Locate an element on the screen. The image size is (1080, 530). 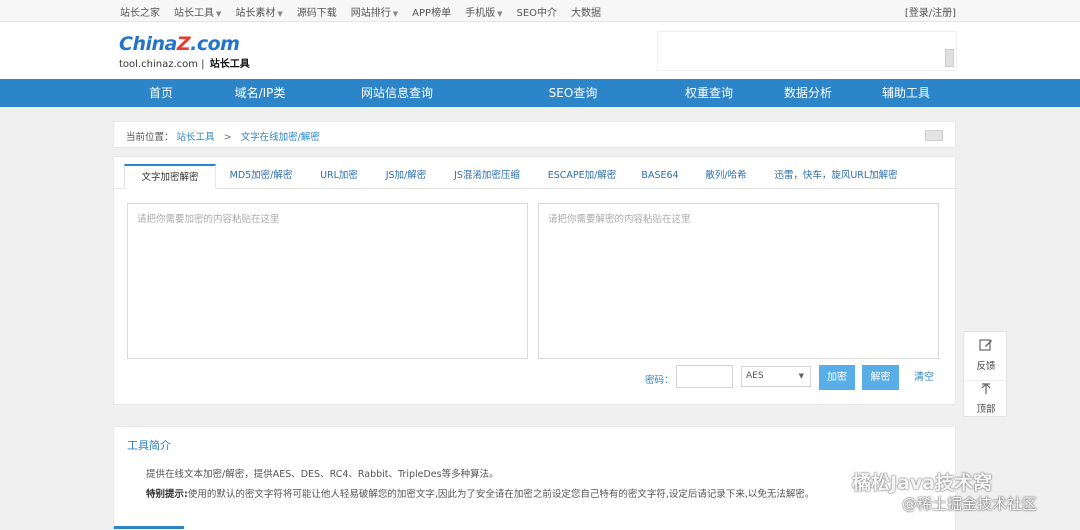
top-nav-item: 源码下载 is located at coordinates (317, 11).